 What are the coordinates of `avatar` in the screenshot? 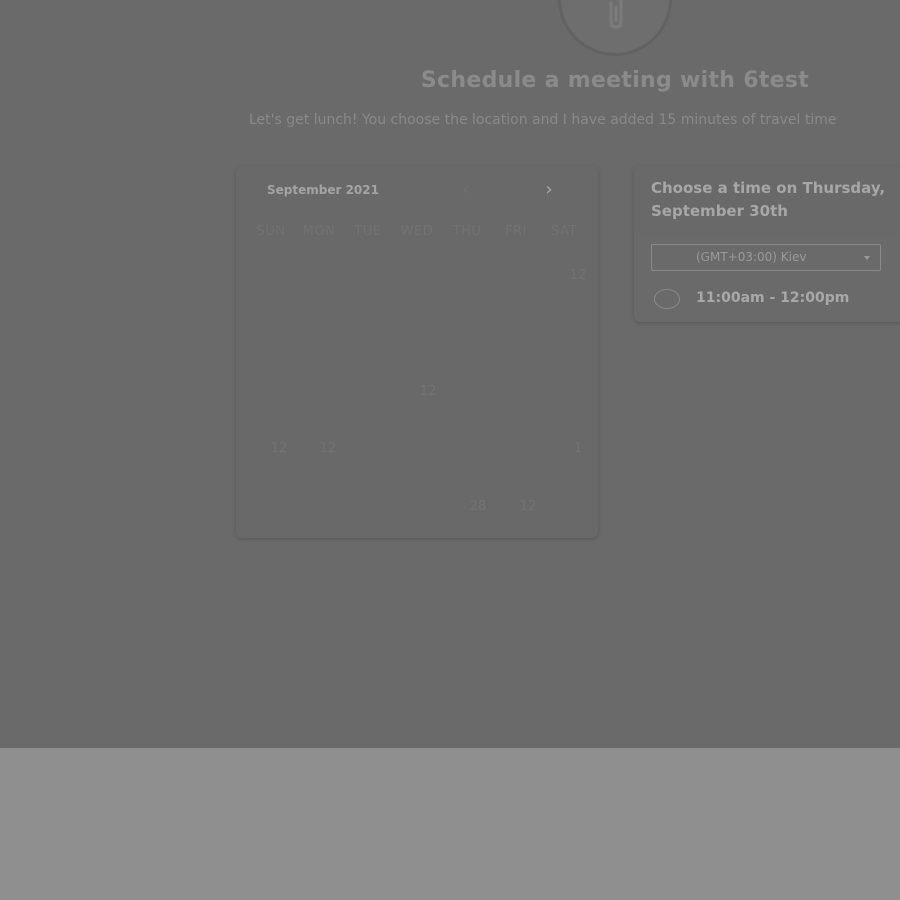 It's located at (615, 28).